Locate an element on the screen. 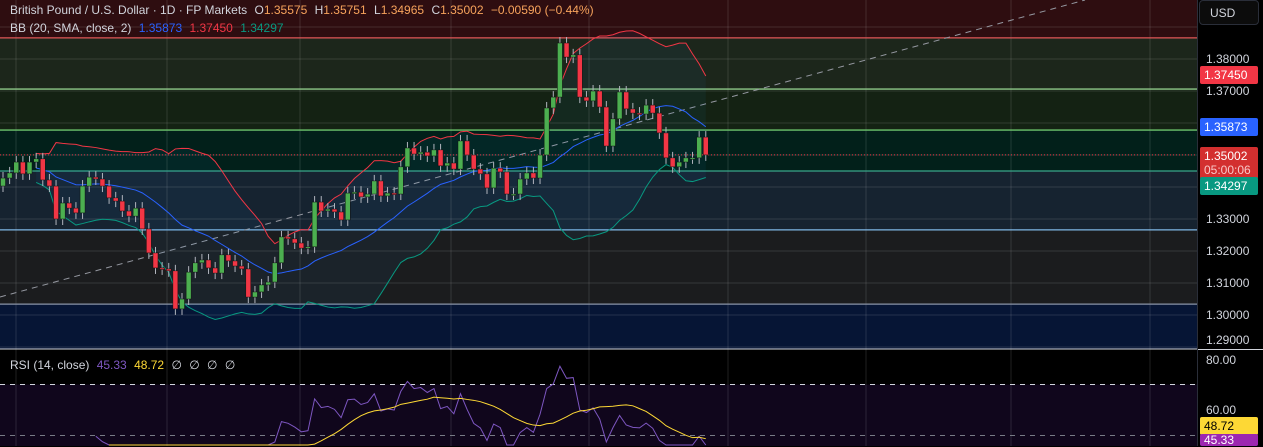  rsi-extra-2: ∅ is located at coordinates (194, 365).